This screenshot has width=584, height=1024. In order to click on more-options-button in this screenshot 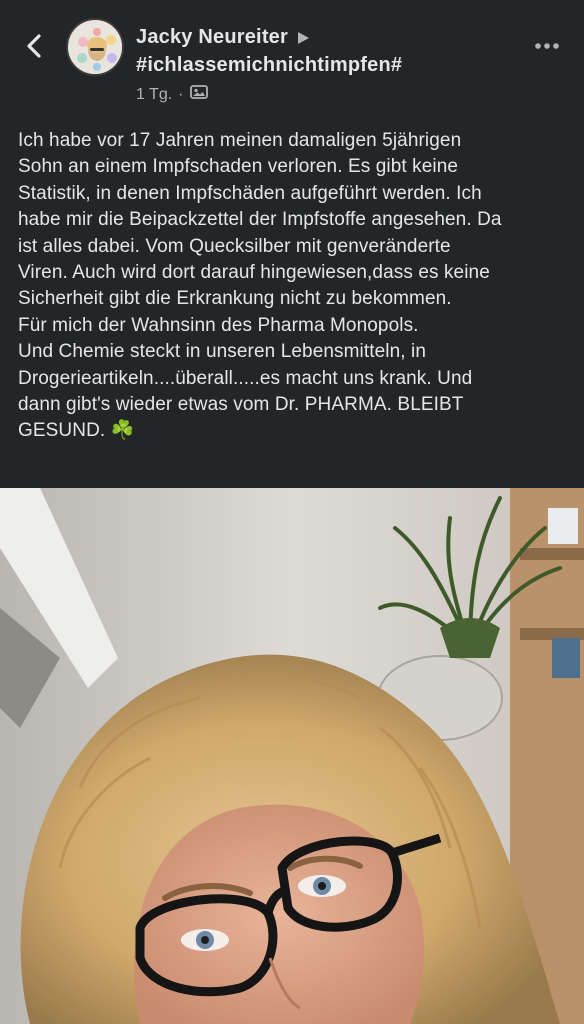, I will do `click(547, 46)`.